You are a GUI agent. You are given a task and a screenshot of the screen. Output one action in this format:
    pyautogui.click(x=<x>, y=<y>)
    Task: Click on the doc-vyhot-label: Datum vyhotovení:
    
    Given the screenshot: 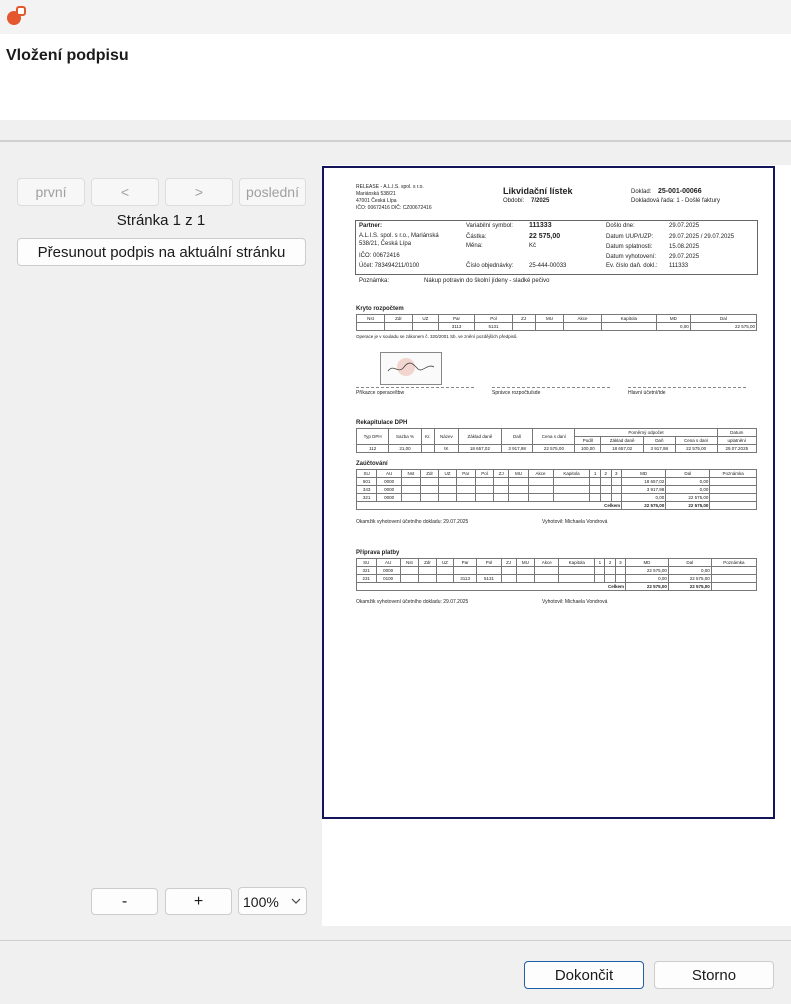 What is the action you would take?
    pyautogui.click(x=631, y=257)
    